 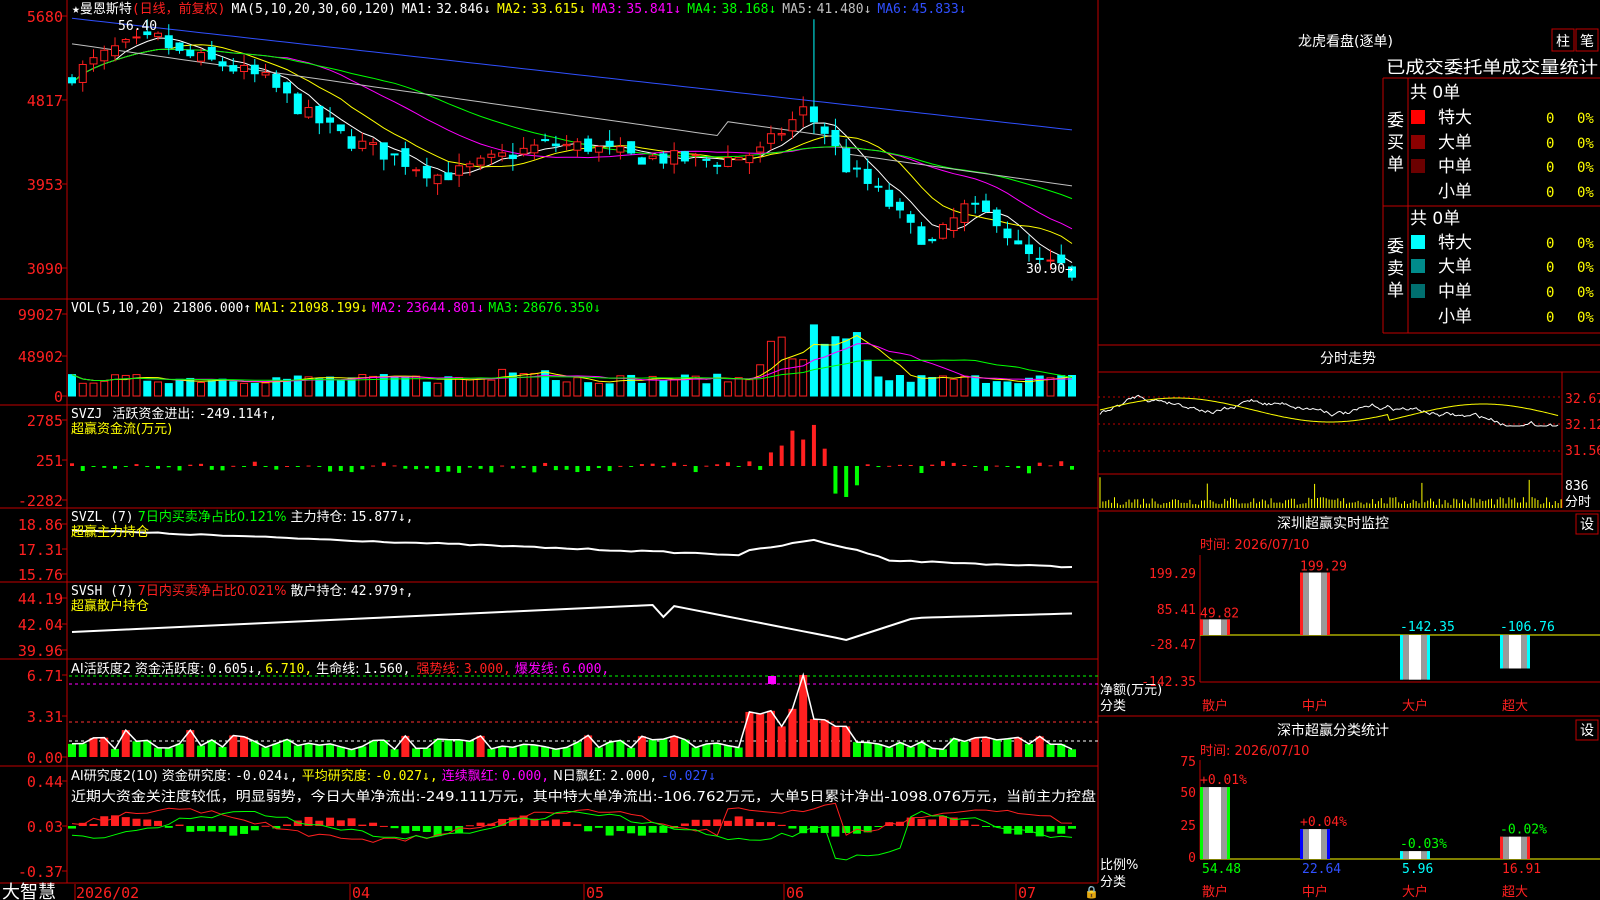 What do you see at coordinates (1582, 425) in the screenshot?
I see `intraday-price: 32.12` at bounding box center [1582, 425].